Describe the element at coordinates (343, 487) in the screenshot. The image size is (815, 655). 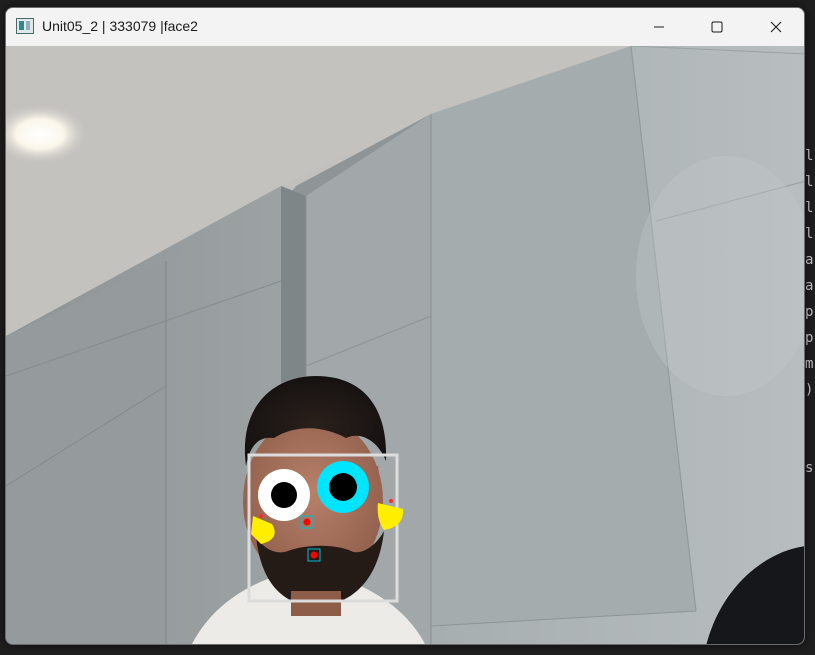
I see `right-pupil` at that location.